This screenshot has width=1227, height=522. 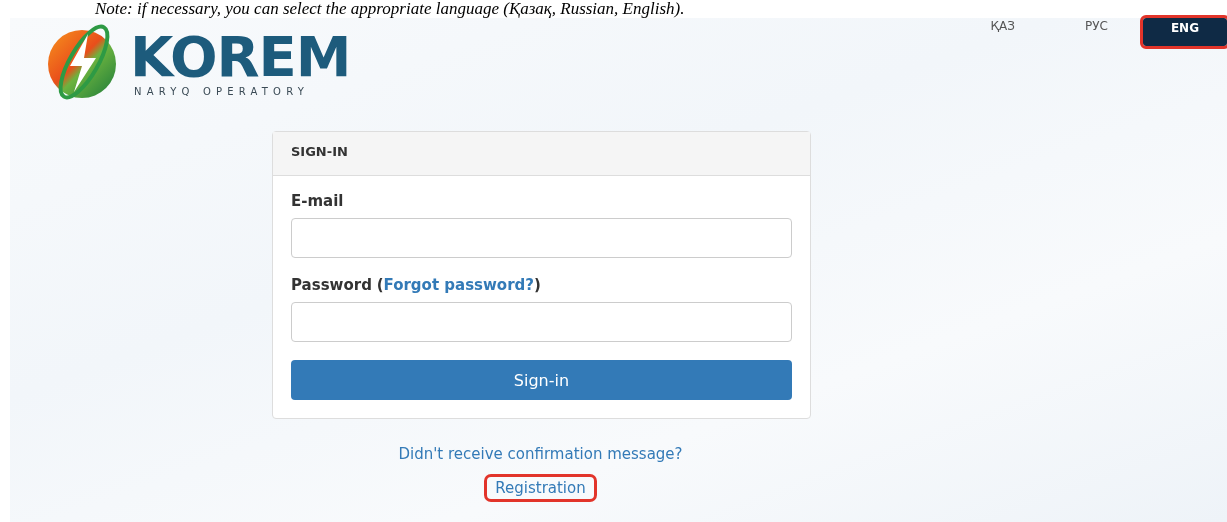 What do you see at coordinates (1096, 29) in the screenshot?
I see `language-tab: РУС` at bounding box center [1096, 29].